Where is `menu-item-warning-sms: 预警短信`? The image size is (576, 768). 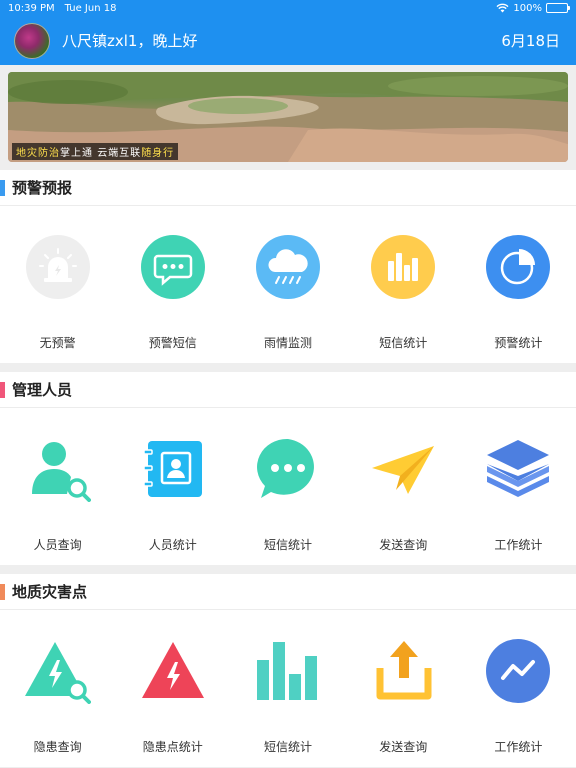
menu-item-warning-sms: 预警短信 is located at coordinates (172, 284).